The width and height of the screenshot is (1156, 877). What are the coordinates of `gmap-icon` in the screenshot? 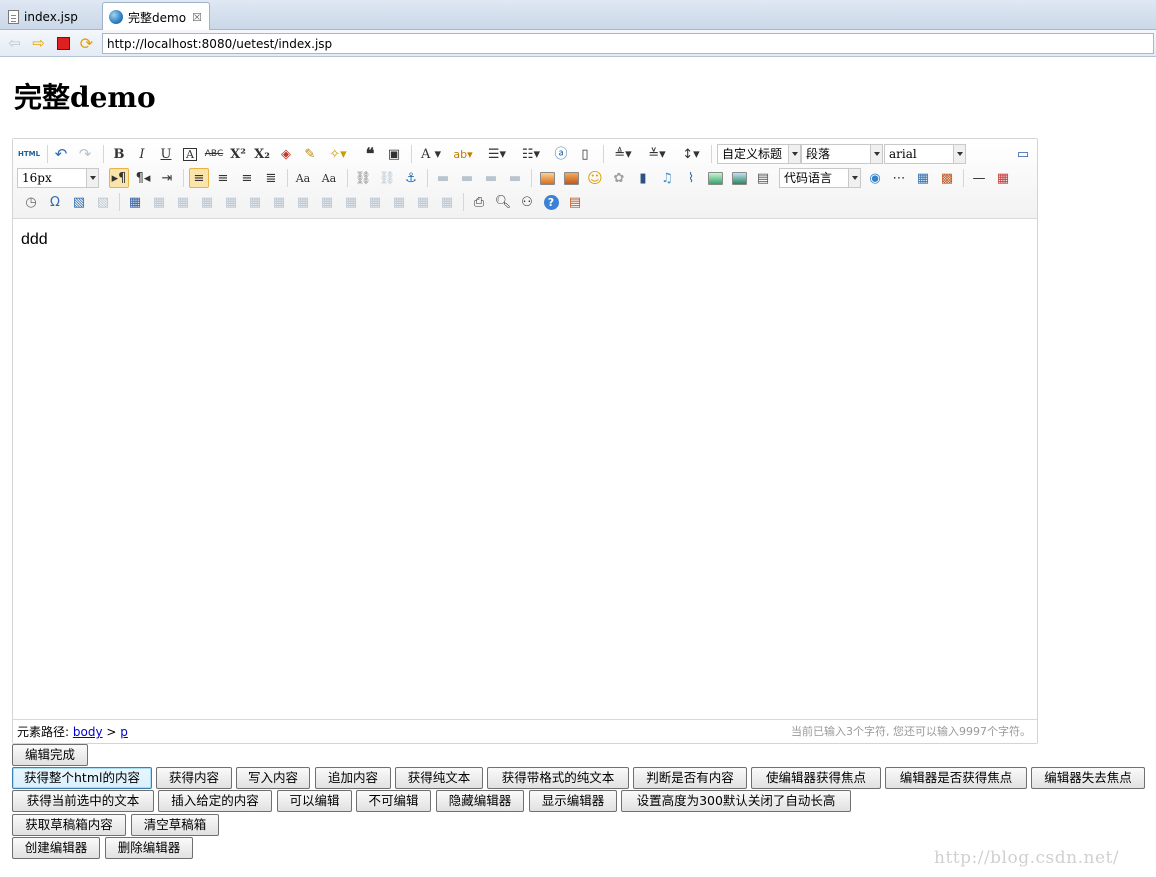 It's located at (739, 178).